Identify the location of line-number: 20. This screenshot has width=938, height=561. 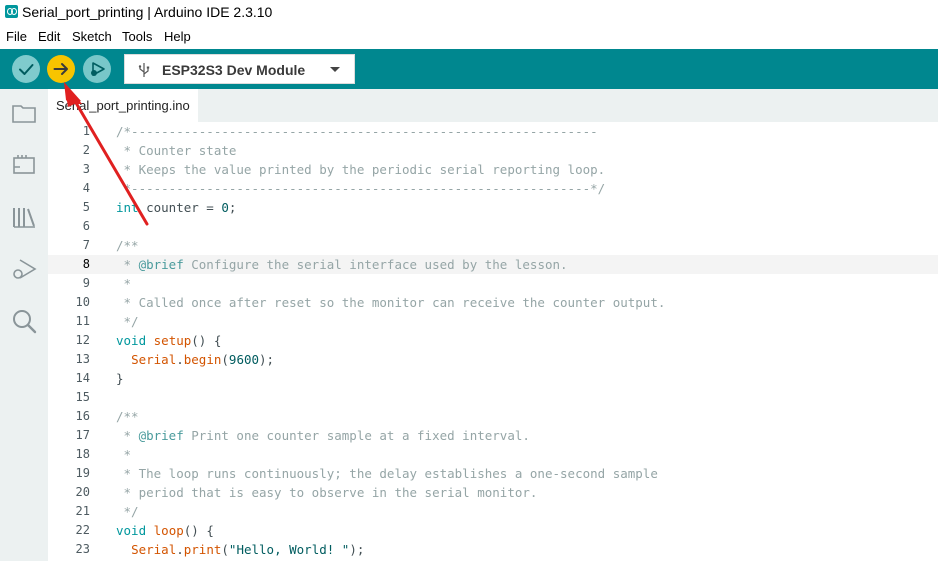
(82, 492).